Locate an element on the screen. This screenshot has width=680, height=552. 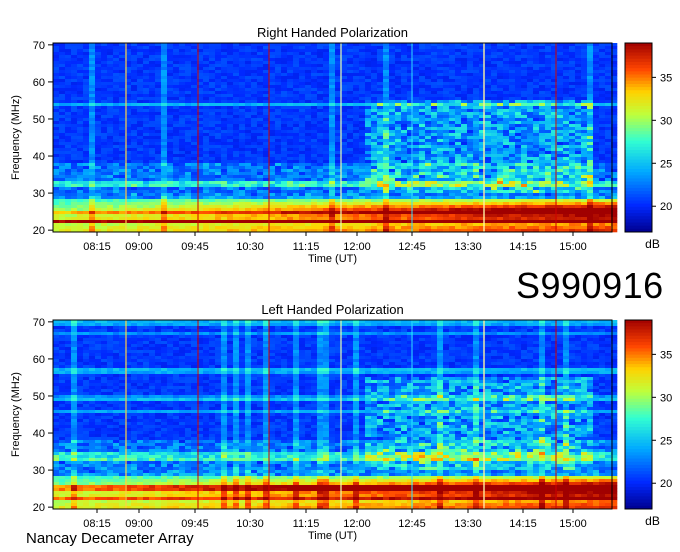
instrument-label: Nancay Decameter Array is located at coordinates (110, 538).